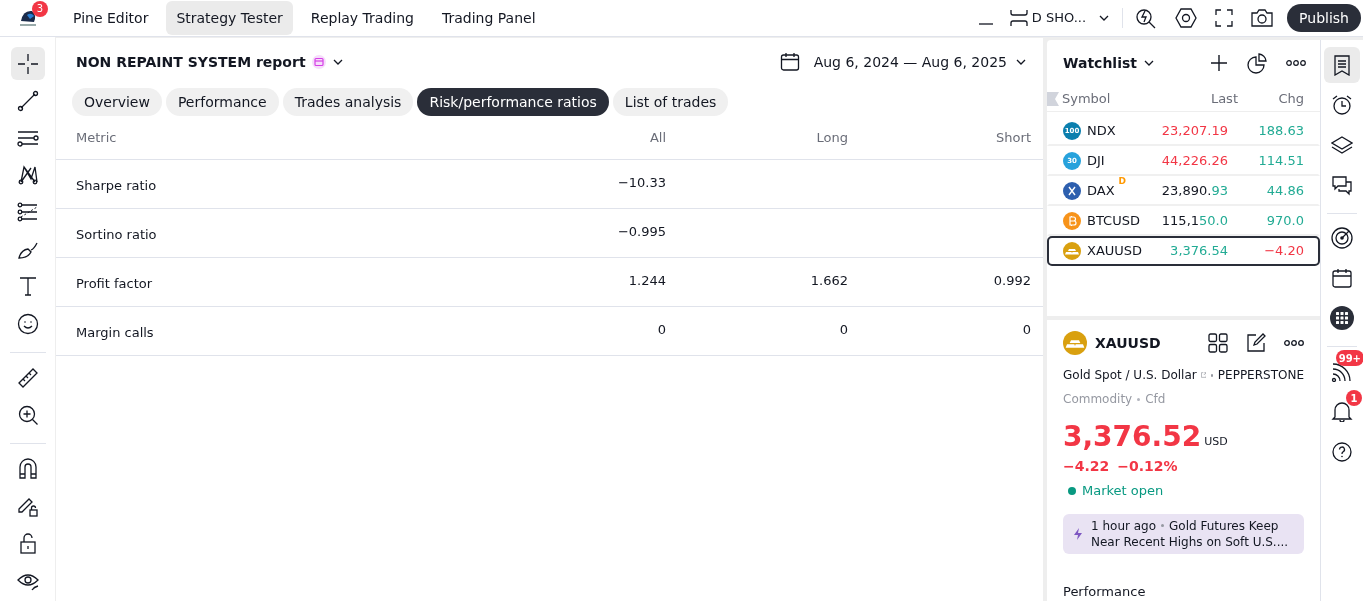  Describe the element at coordinates (1198, 251) in the screenshot. I see `last-price: 3,376.54` at that location.